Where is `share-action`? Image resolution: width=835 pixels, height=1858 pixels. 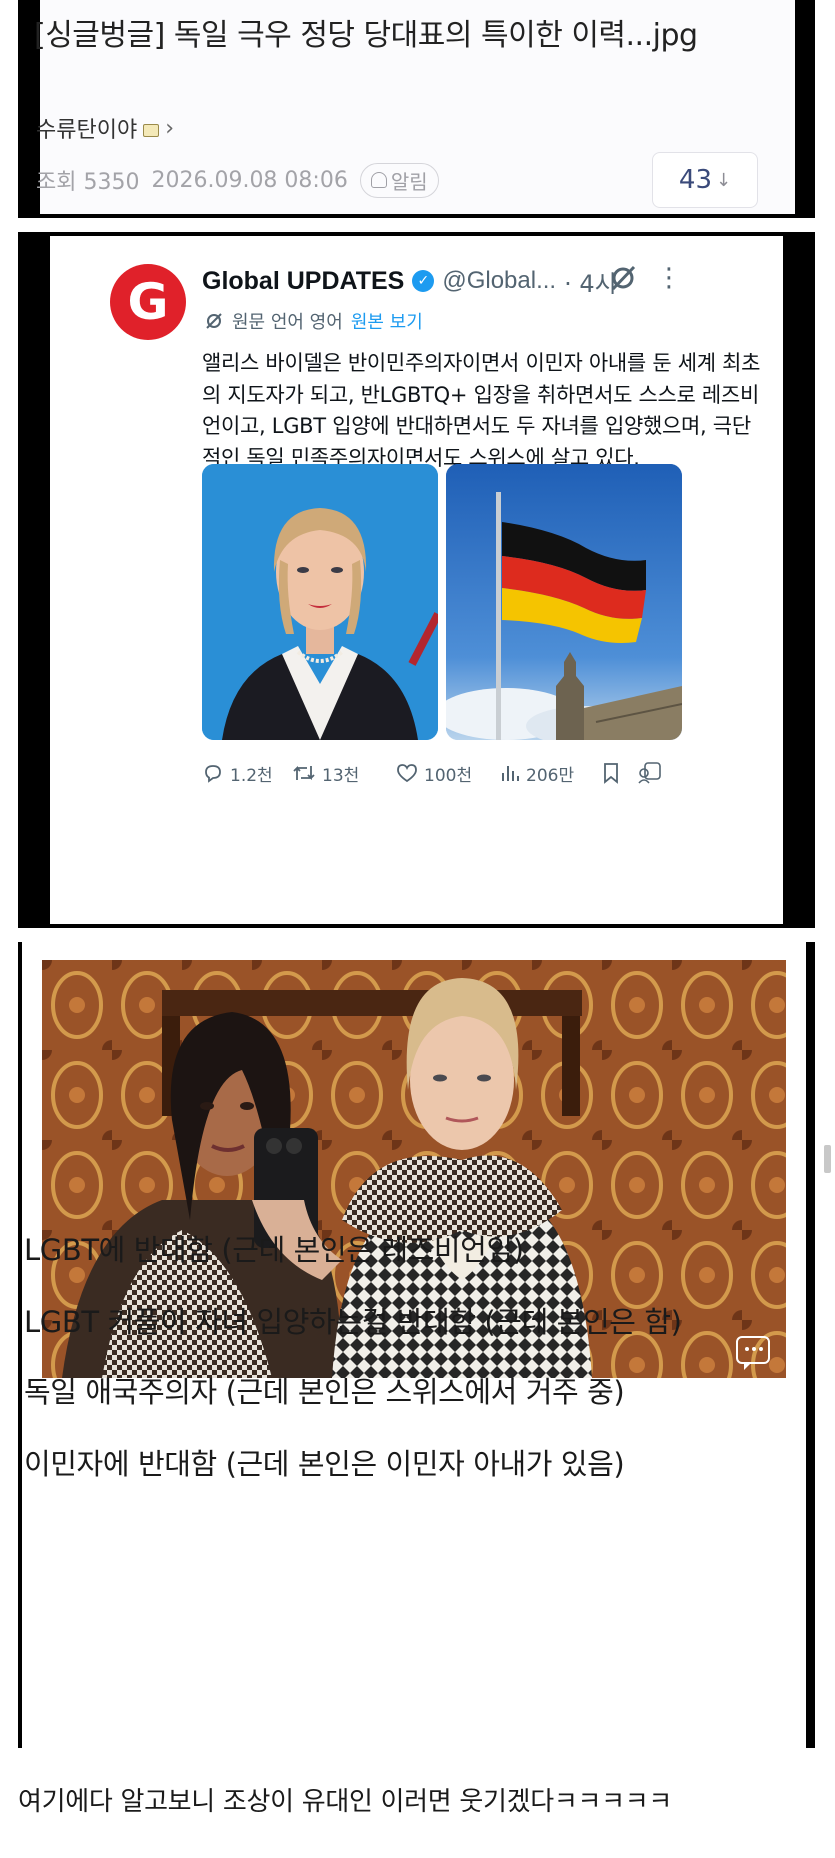
share-action is located at coordinates (653, 773).